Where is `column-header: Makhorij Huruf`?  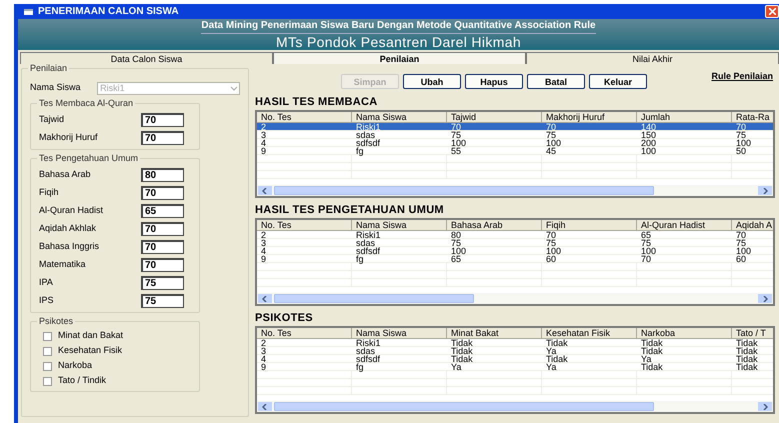
column-header: Makhorij Huruf is located at coordinates (589, 117).